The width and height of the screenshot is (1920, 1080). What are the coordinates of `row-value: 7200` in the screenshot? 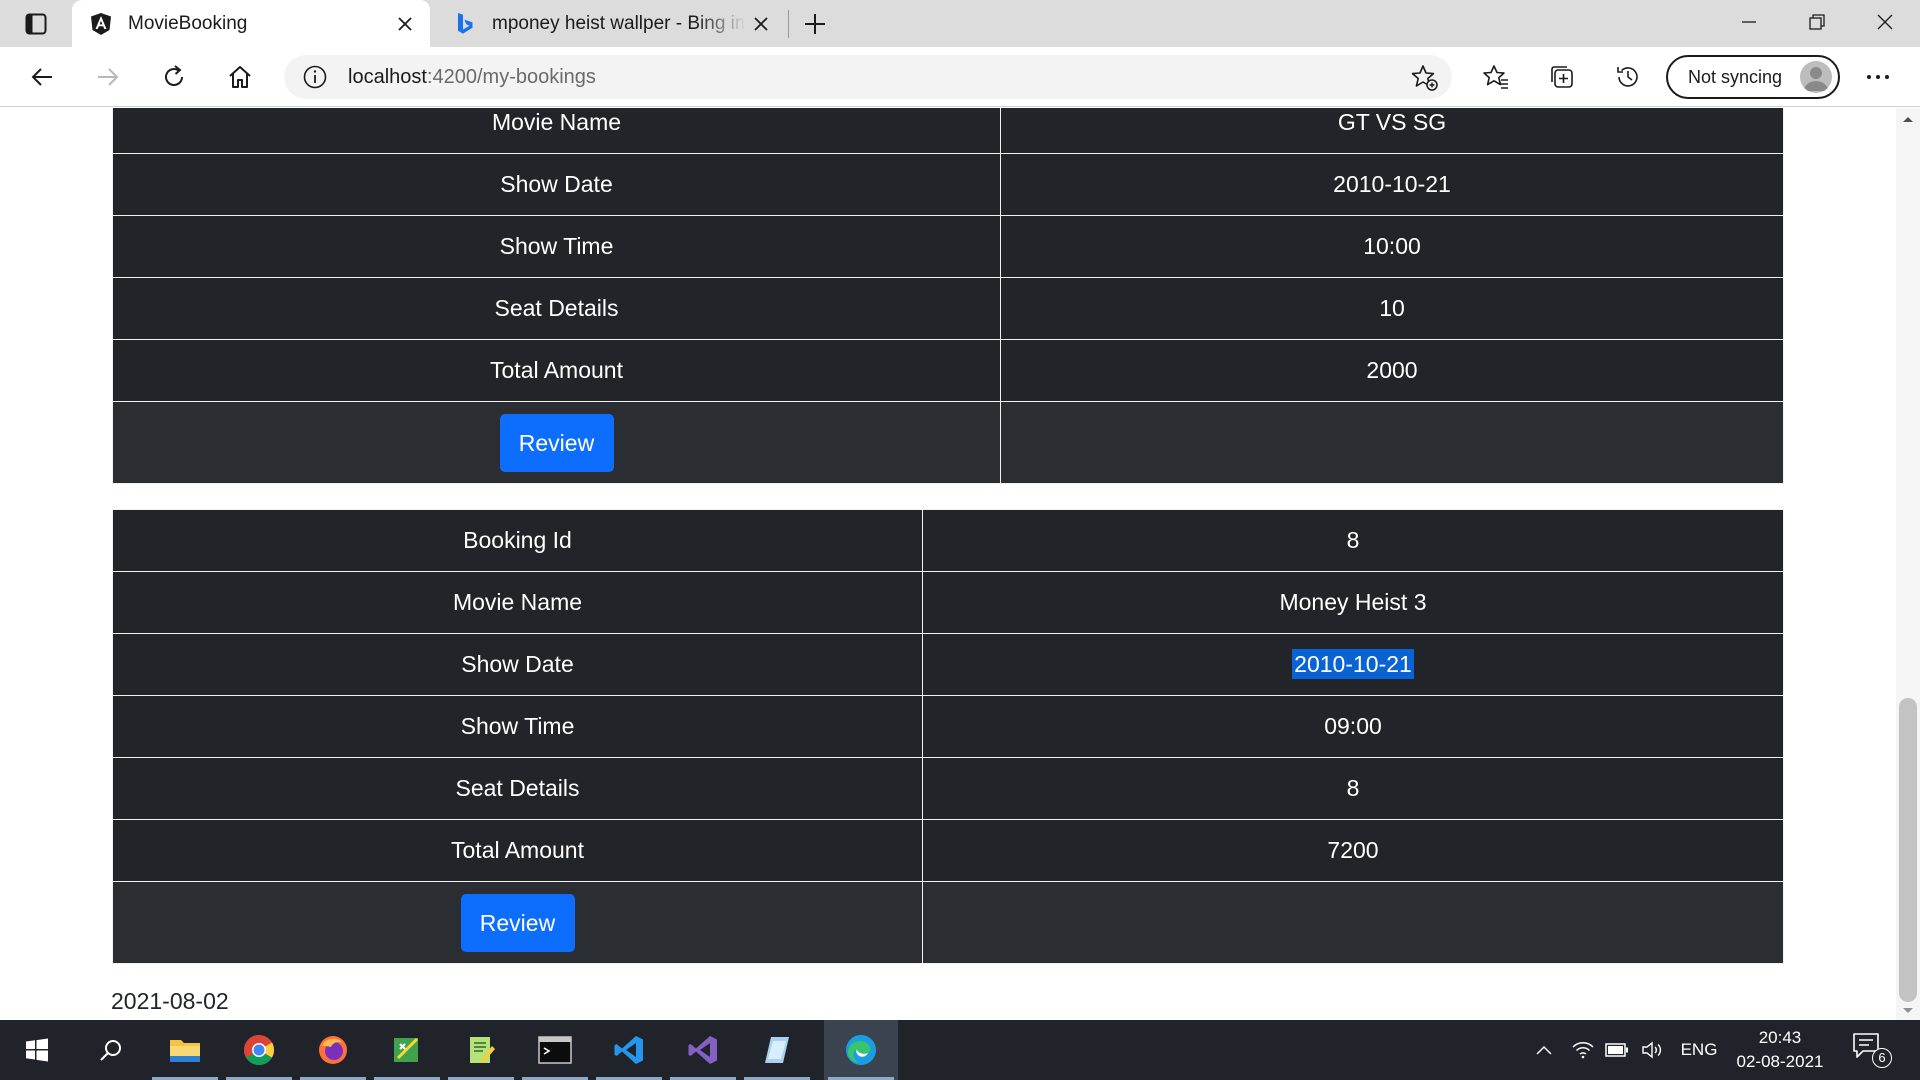 It's located at (1353, 850).